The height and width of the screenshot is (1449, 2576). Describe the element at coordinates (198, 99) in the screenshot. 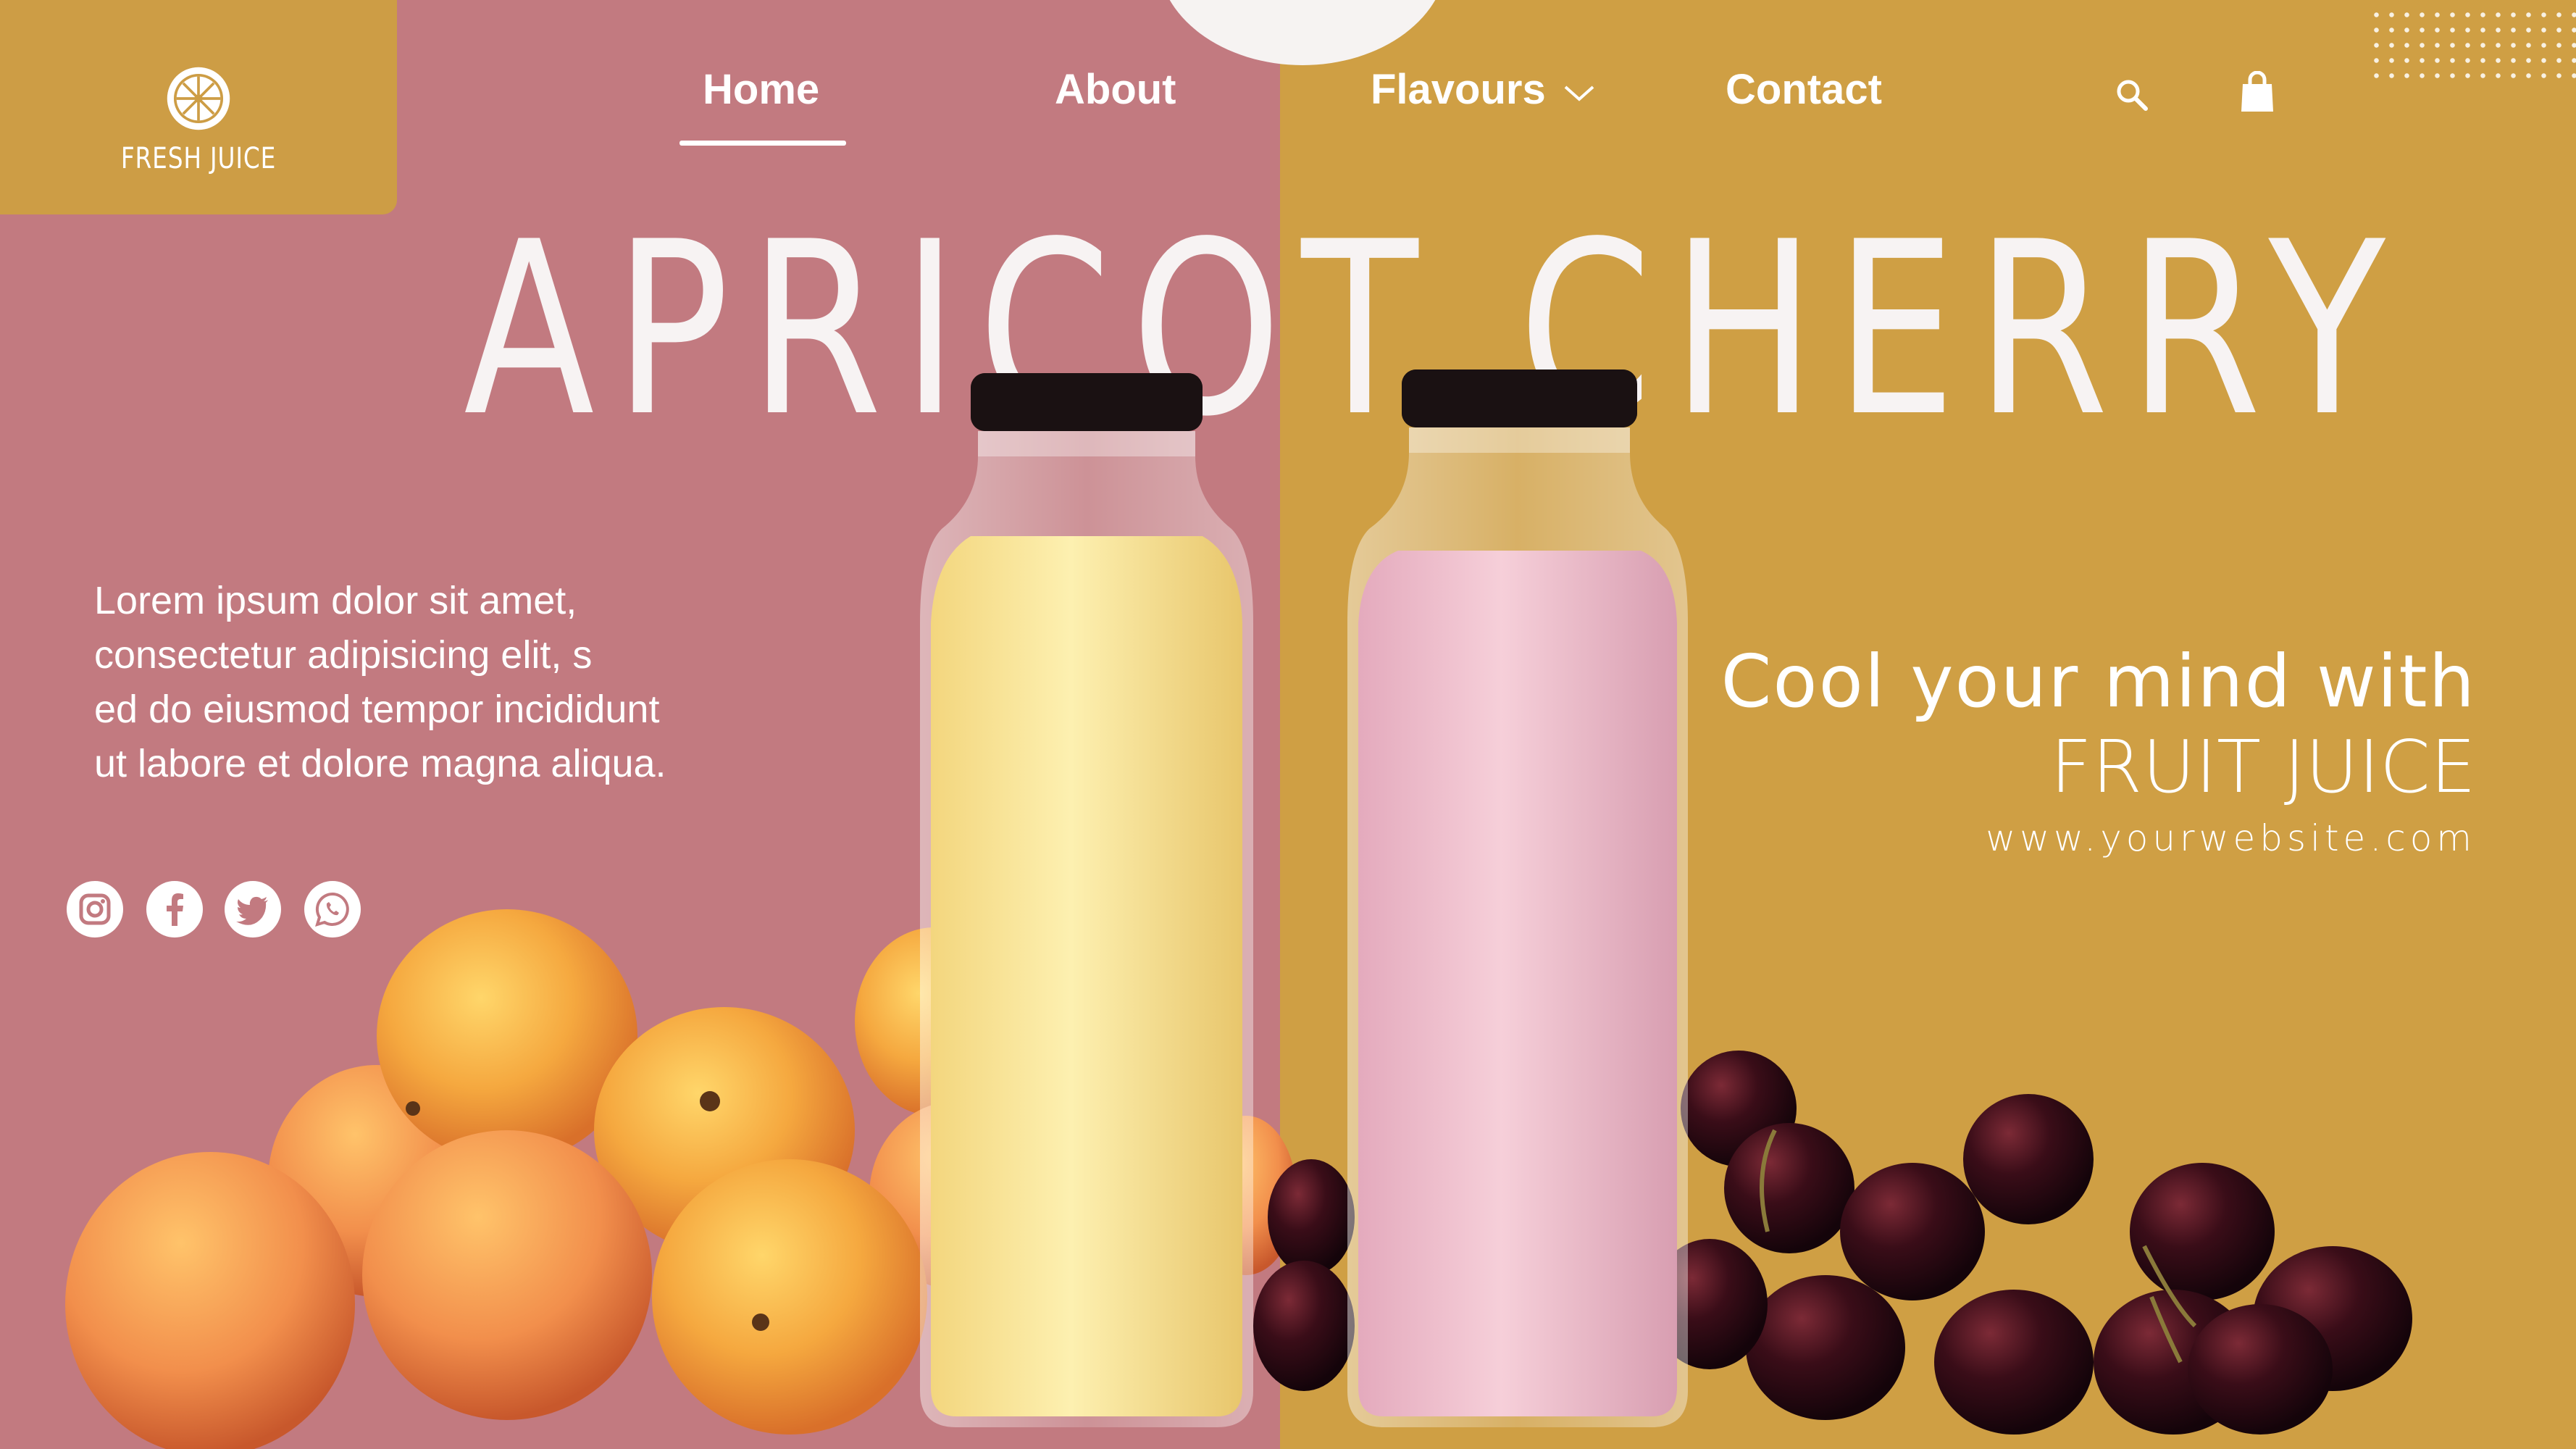

I see `orange-slice-icon` at that location.